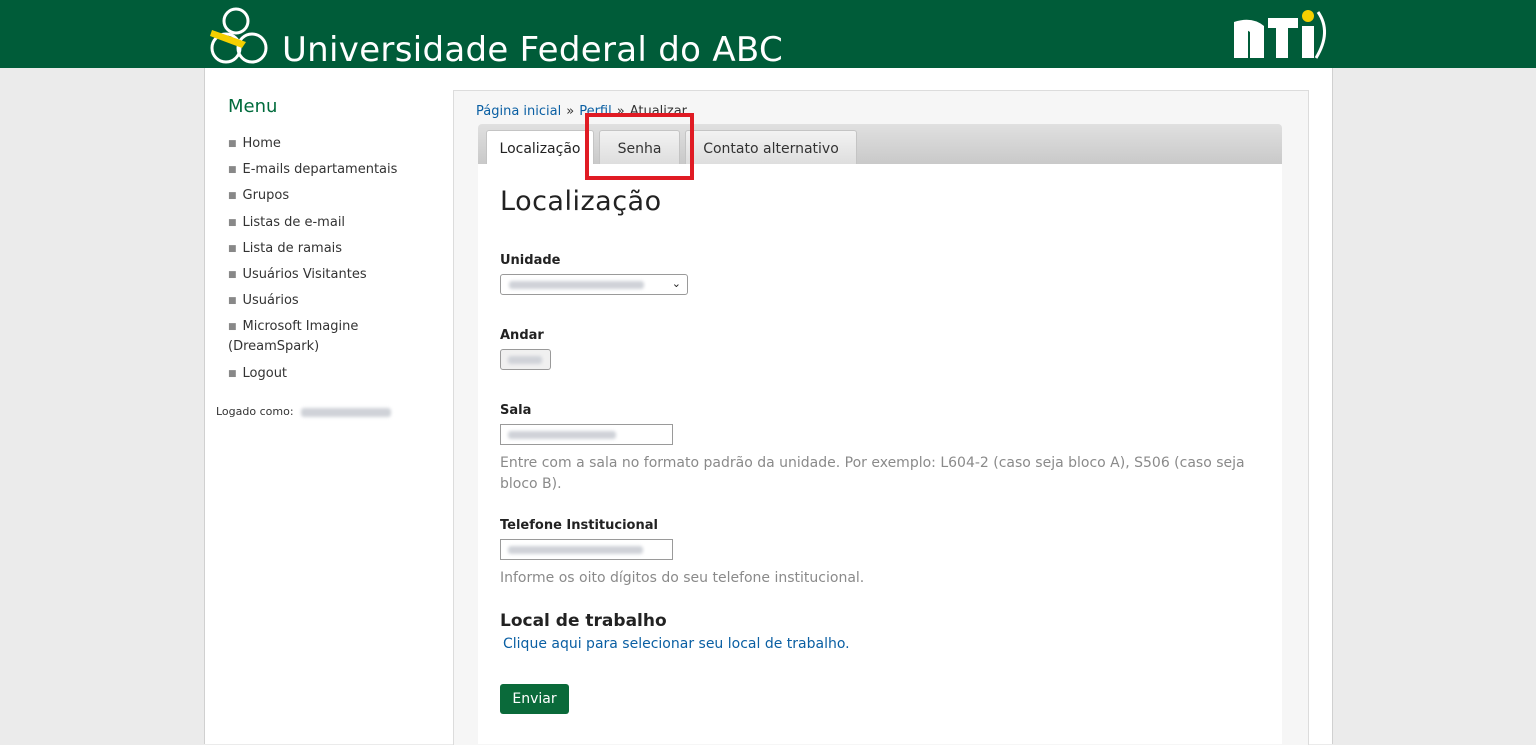 The image size is (1536, 745). I want to click on ufabc-logo: Universidade Federal do ABC, so click(508, 36).